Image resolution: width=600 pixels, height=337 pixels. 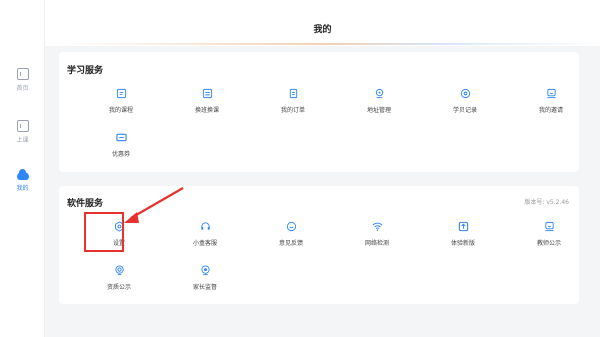 I want to click on sidebar-item-label: 我的, so click(x=22, y=188).